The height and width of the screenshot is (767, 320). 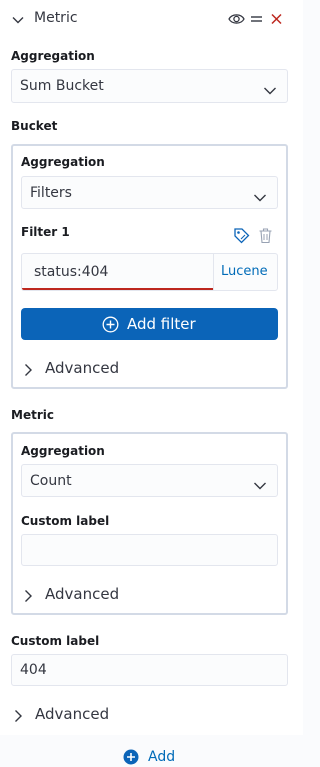 I want to click on close-icon, so click(x=276, y=20).